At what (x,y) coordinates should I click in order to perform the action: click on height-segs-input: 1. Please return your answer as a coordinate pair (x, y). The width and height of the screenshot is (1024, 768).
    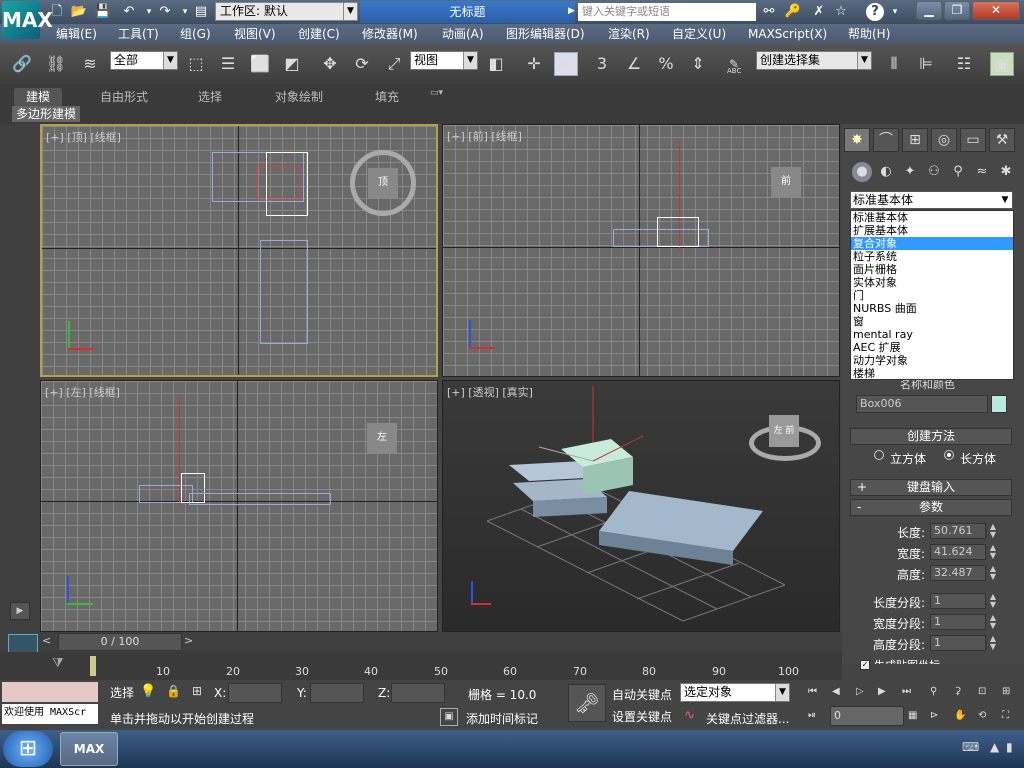
    Looking at the image, I should click on (958, 643).